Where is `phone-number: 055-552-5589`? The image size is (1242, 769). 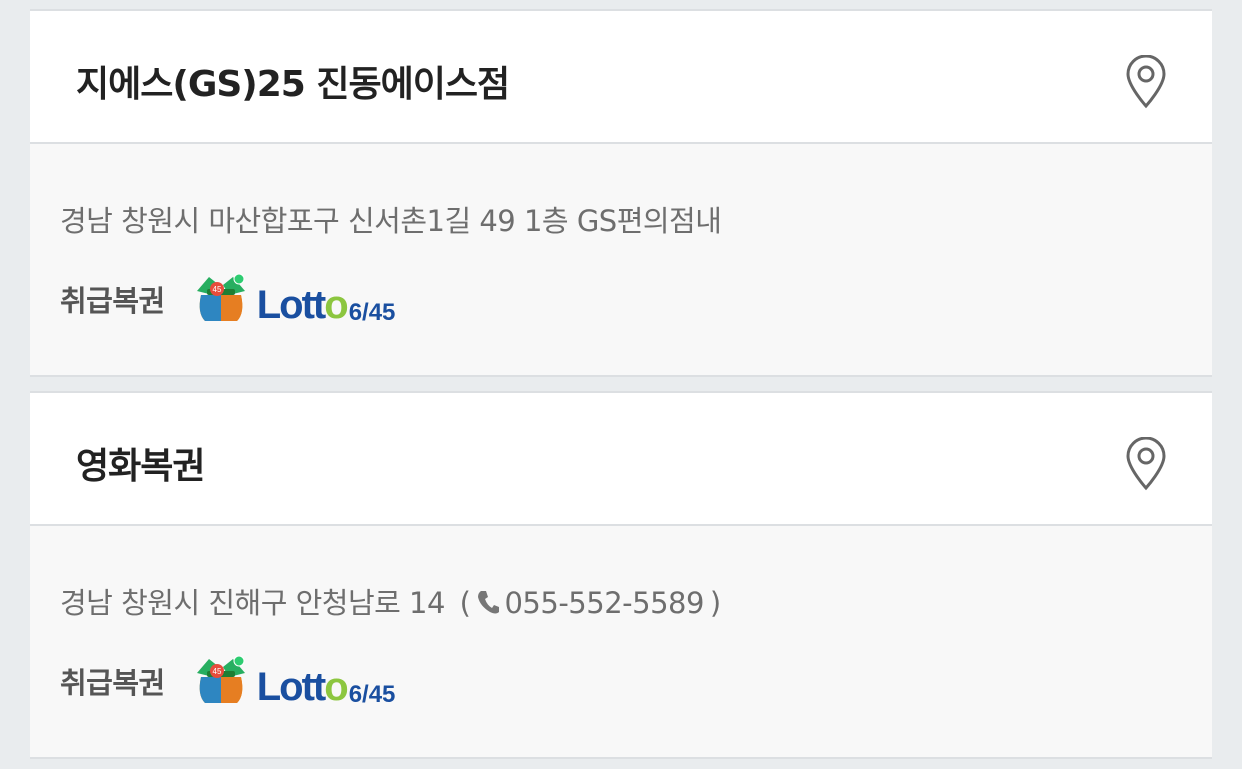
phone-number: 055-552-5589 is located at coordinates (604, 603).